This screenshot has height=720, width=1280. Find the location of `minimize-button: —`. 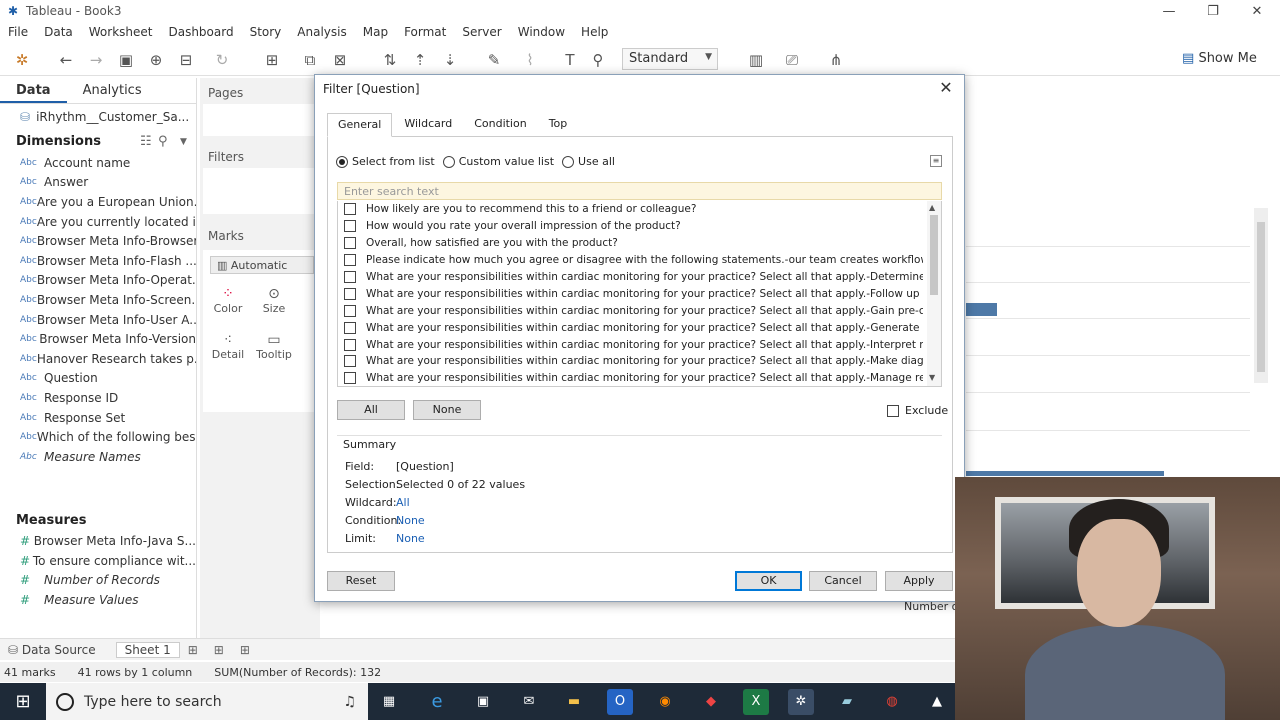

minimize-button: — is located at coordinates (1169, 11).